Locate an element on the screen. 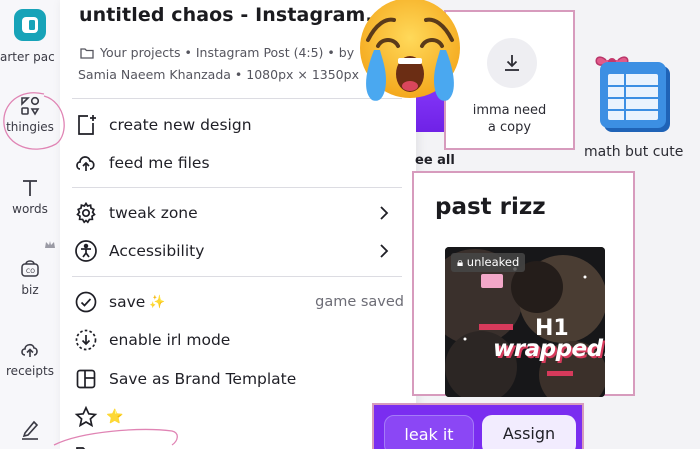  download-icon is located at coordinates (512, 63).